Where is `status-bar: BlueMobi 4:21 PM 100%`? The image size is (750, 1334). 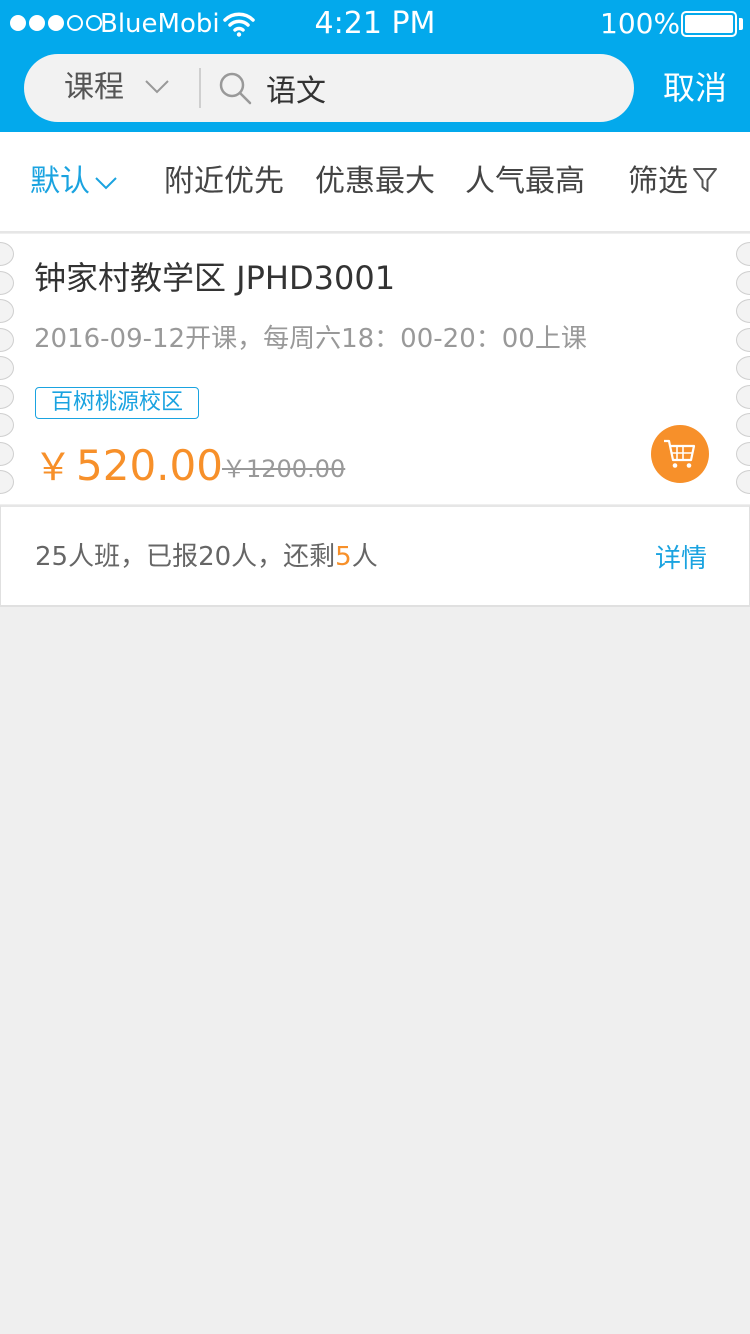 status-bar: BlueMobi 4:21 PM 100% is located at coordinates (375, 24).